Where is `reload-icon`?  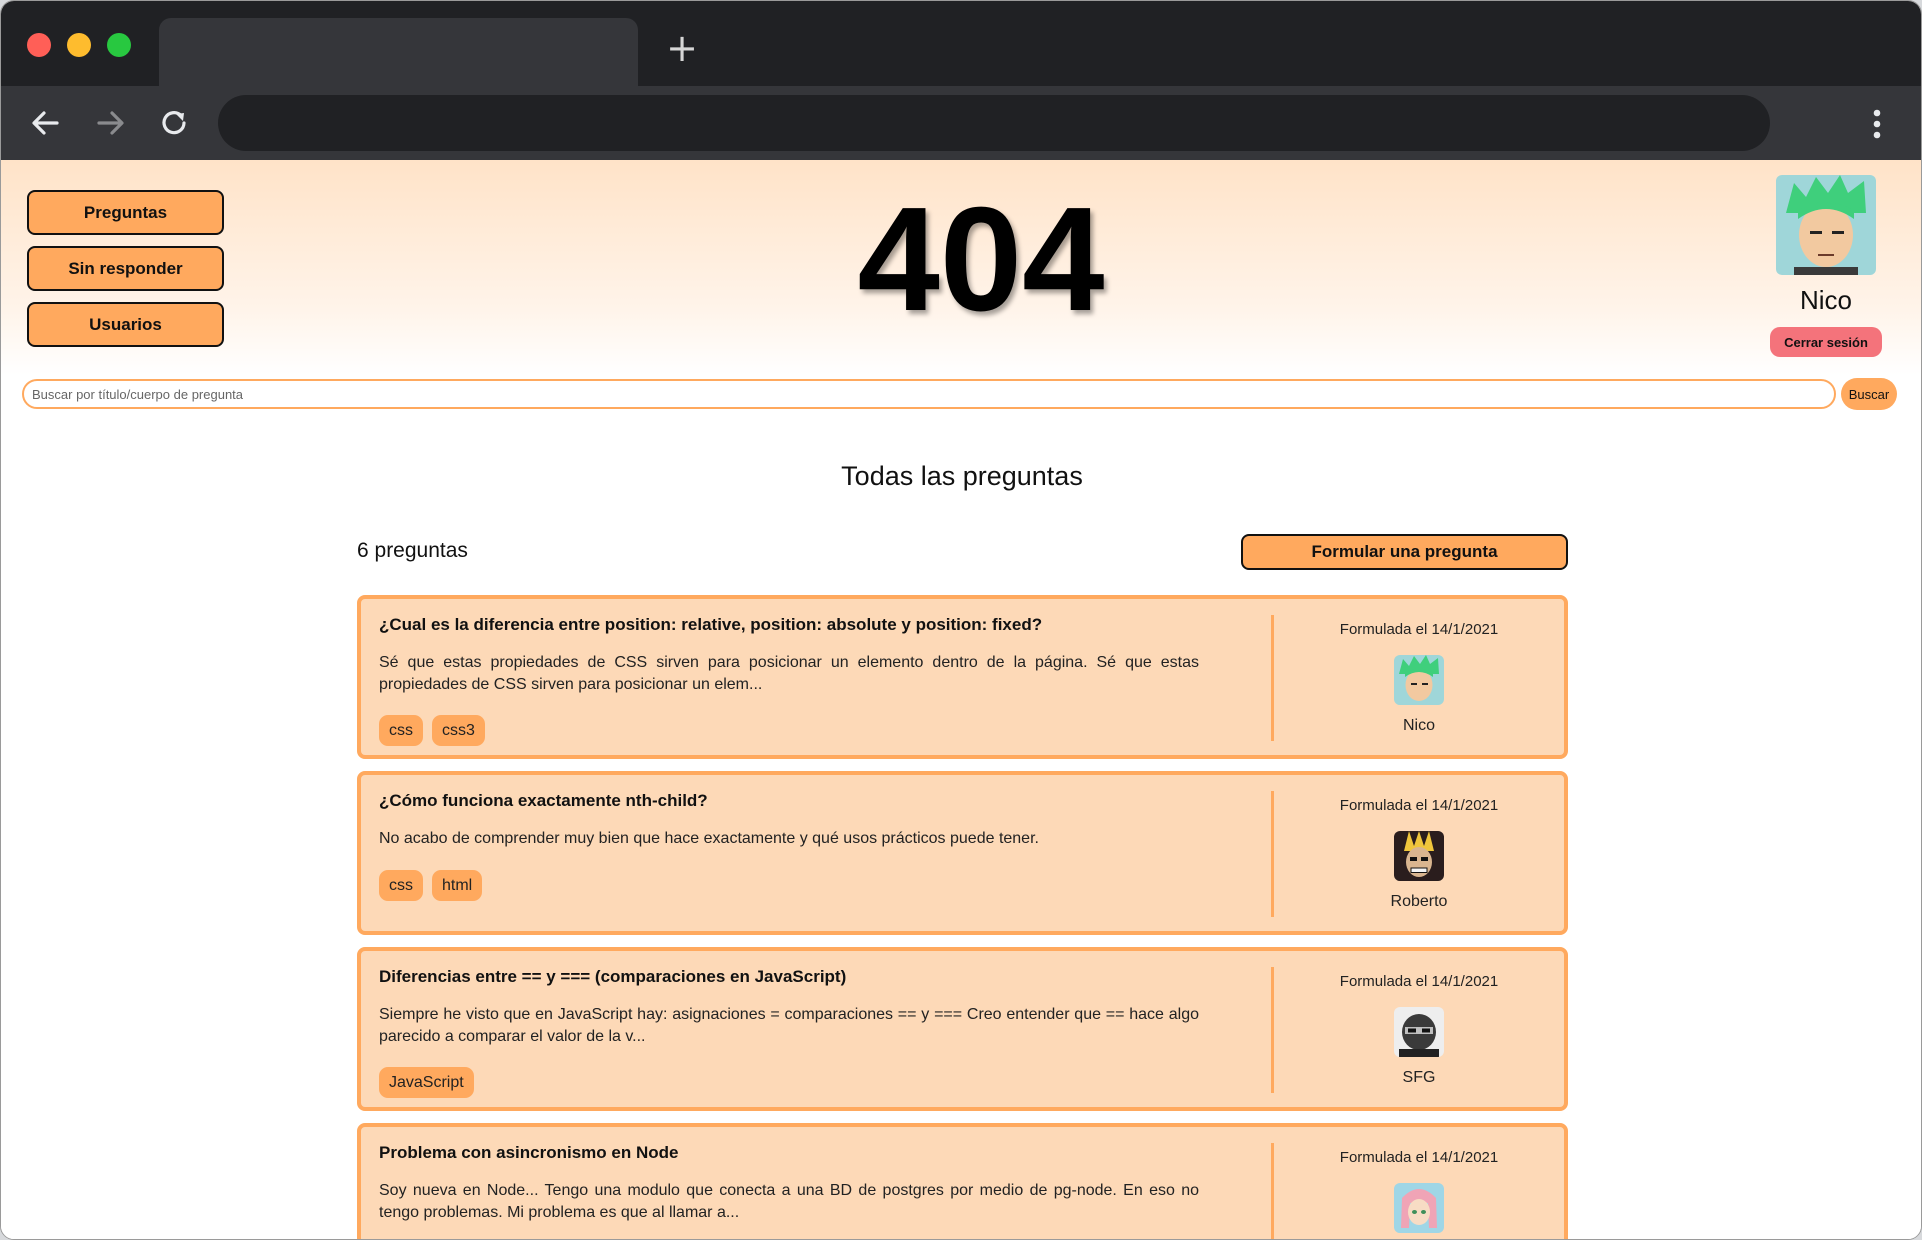
reload-icon is located at coordinates (174, 123).